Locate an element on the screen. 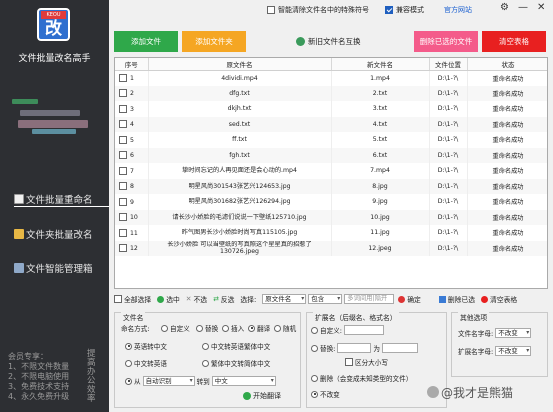 The height and width of the screenshot is (412, 553). delete-selected-link: 删除已选 is located at coordinates (456, 299).